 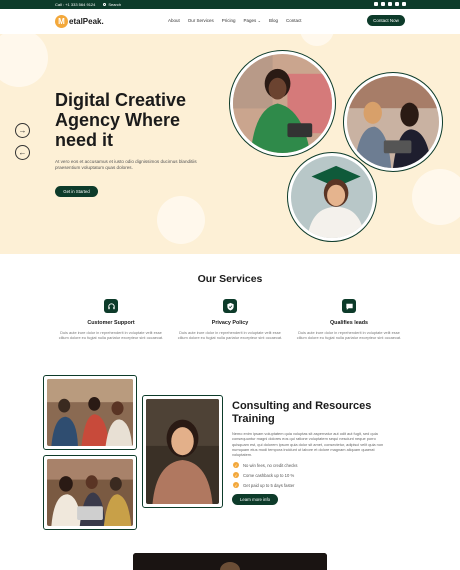 I want to click on linkedin-icon, so click(x=397, y=4).